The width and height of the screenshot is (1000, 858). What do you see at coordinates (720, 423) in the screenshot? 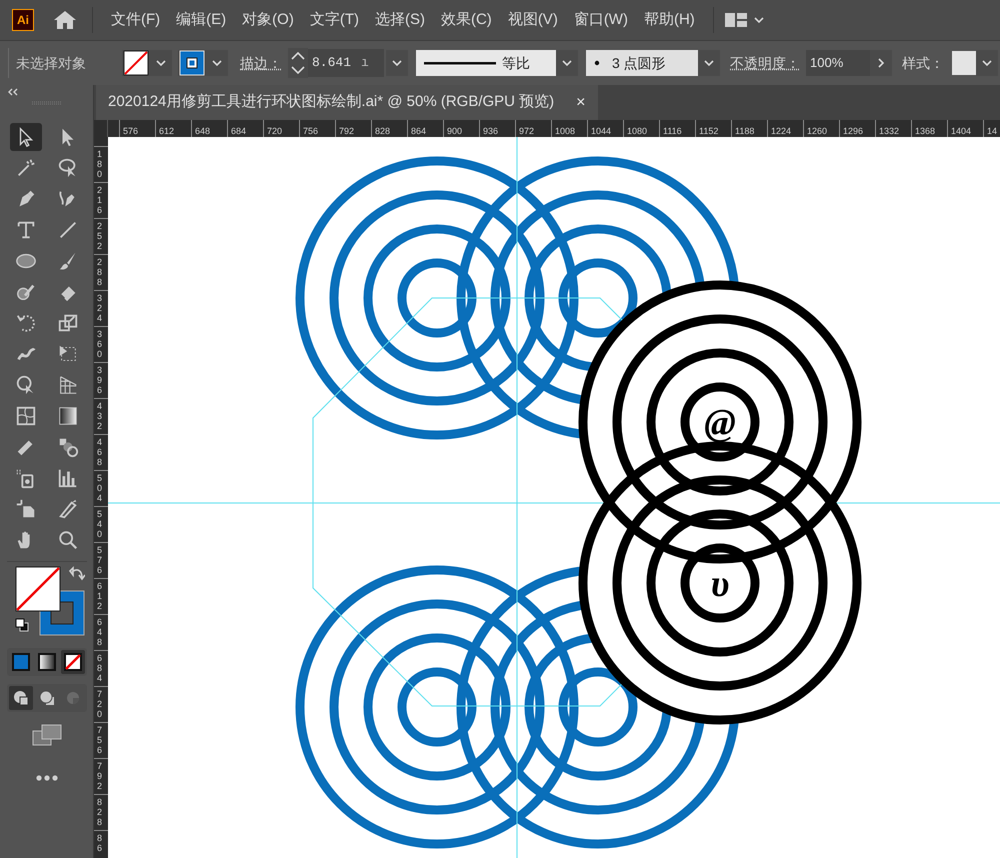
I see `glyph-text: @` at bounding box center [720, 423].